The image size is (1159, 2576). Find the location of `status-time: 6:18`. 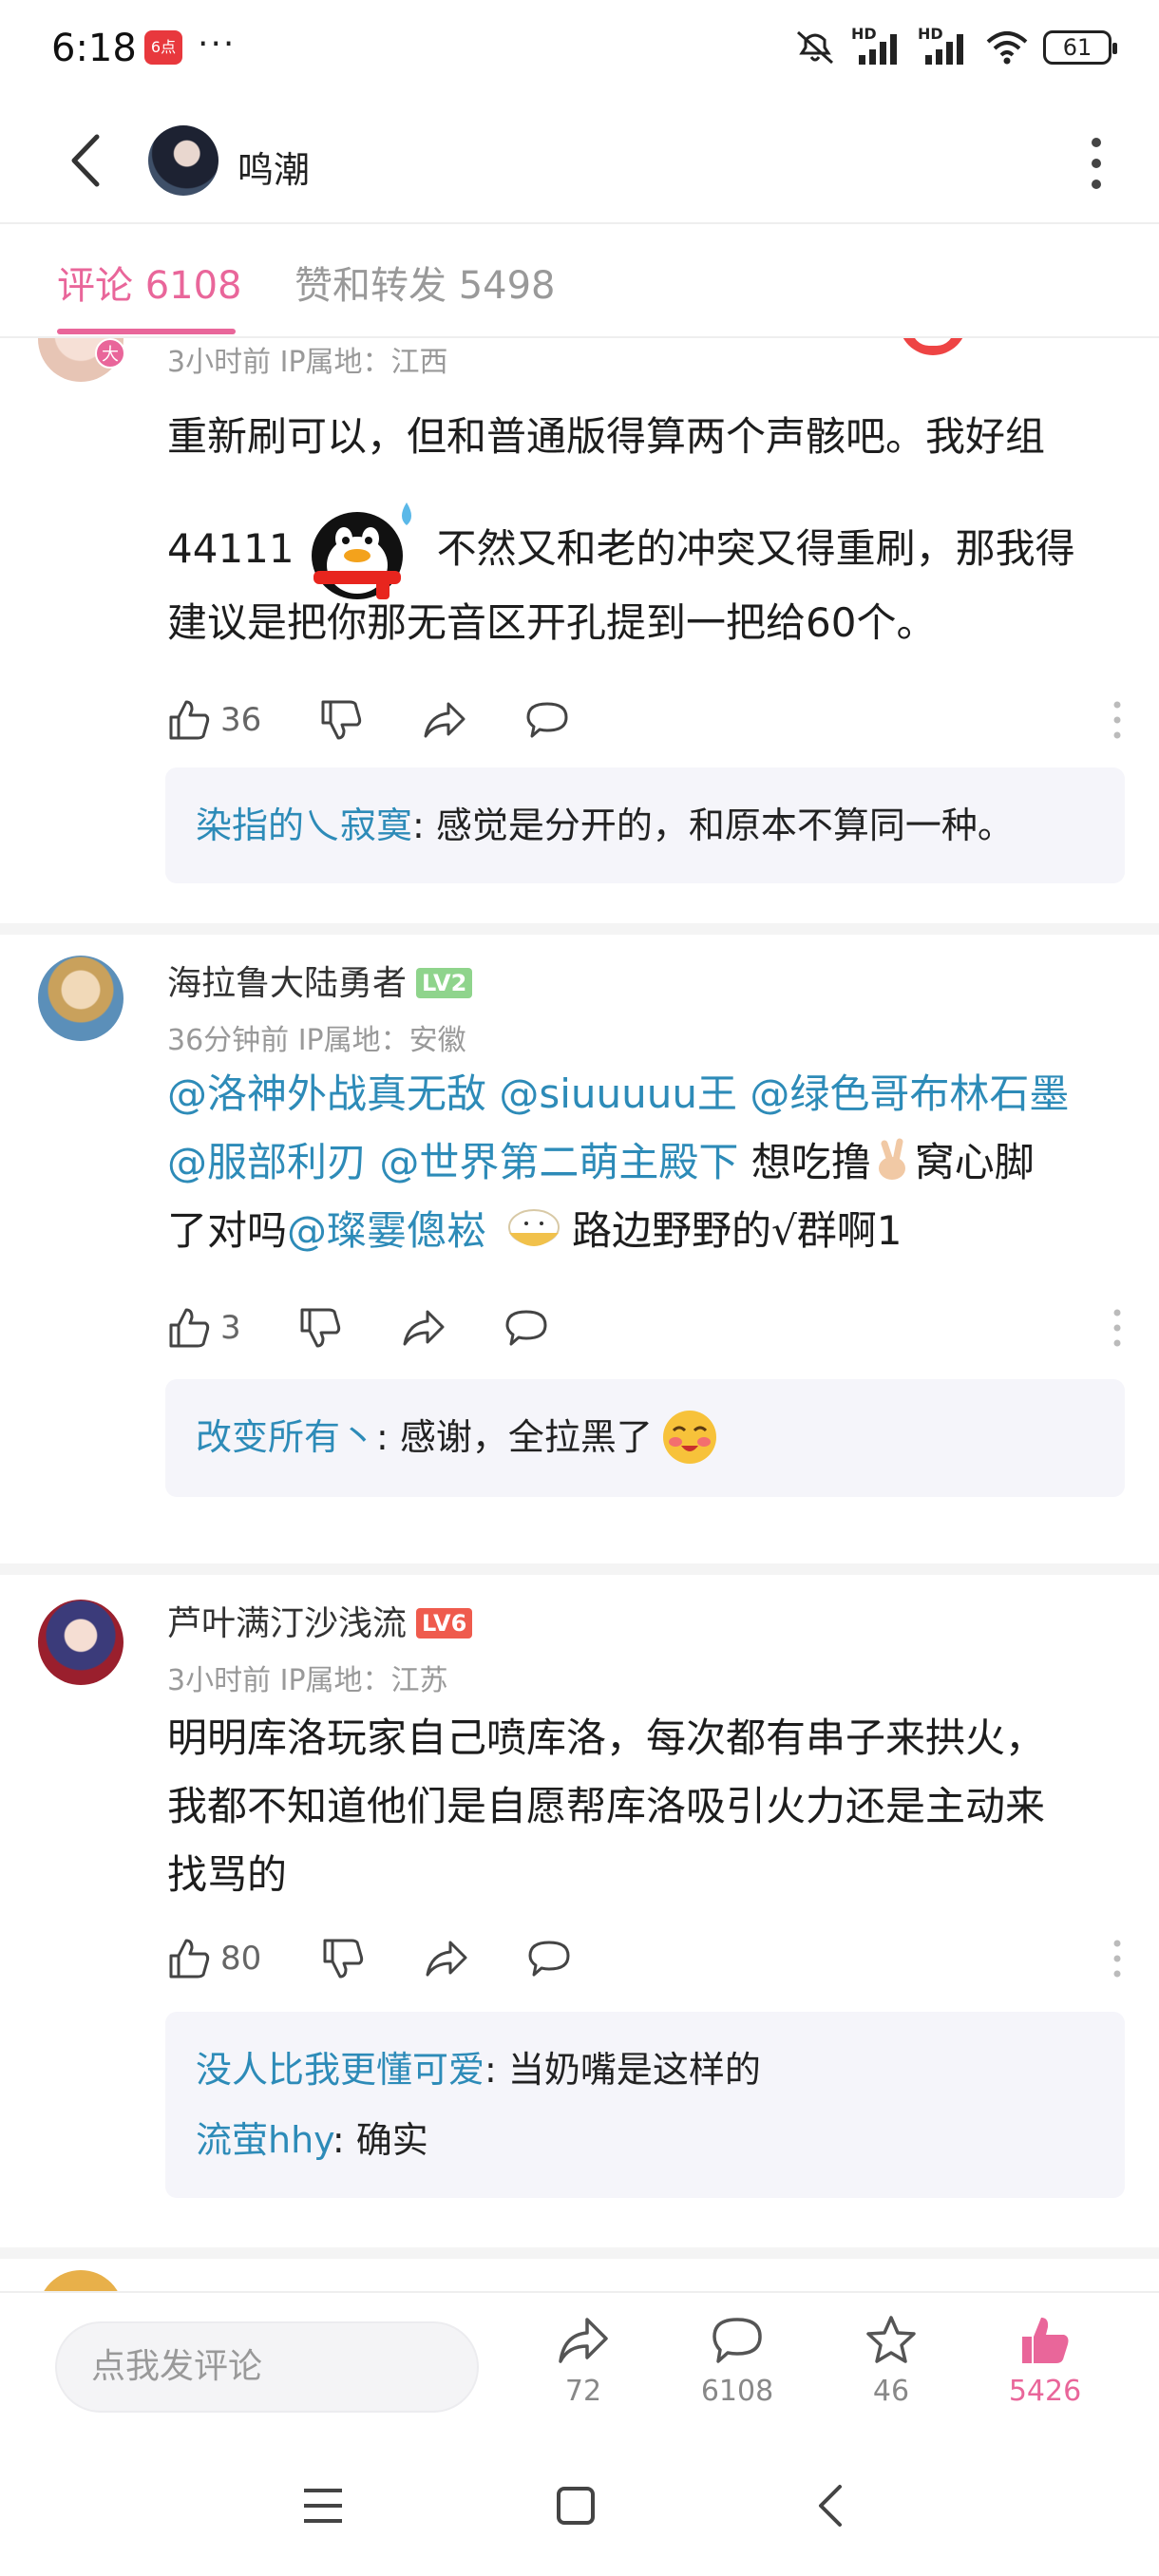

status-time: 6:18 is located at coordinates (94, 48).